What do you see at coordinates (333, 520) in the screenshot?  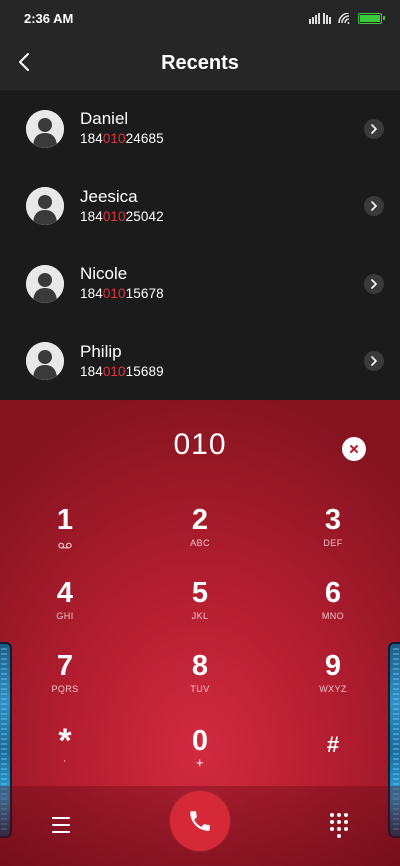 I see `key-digit: 3` at bounding box center [333, 520].